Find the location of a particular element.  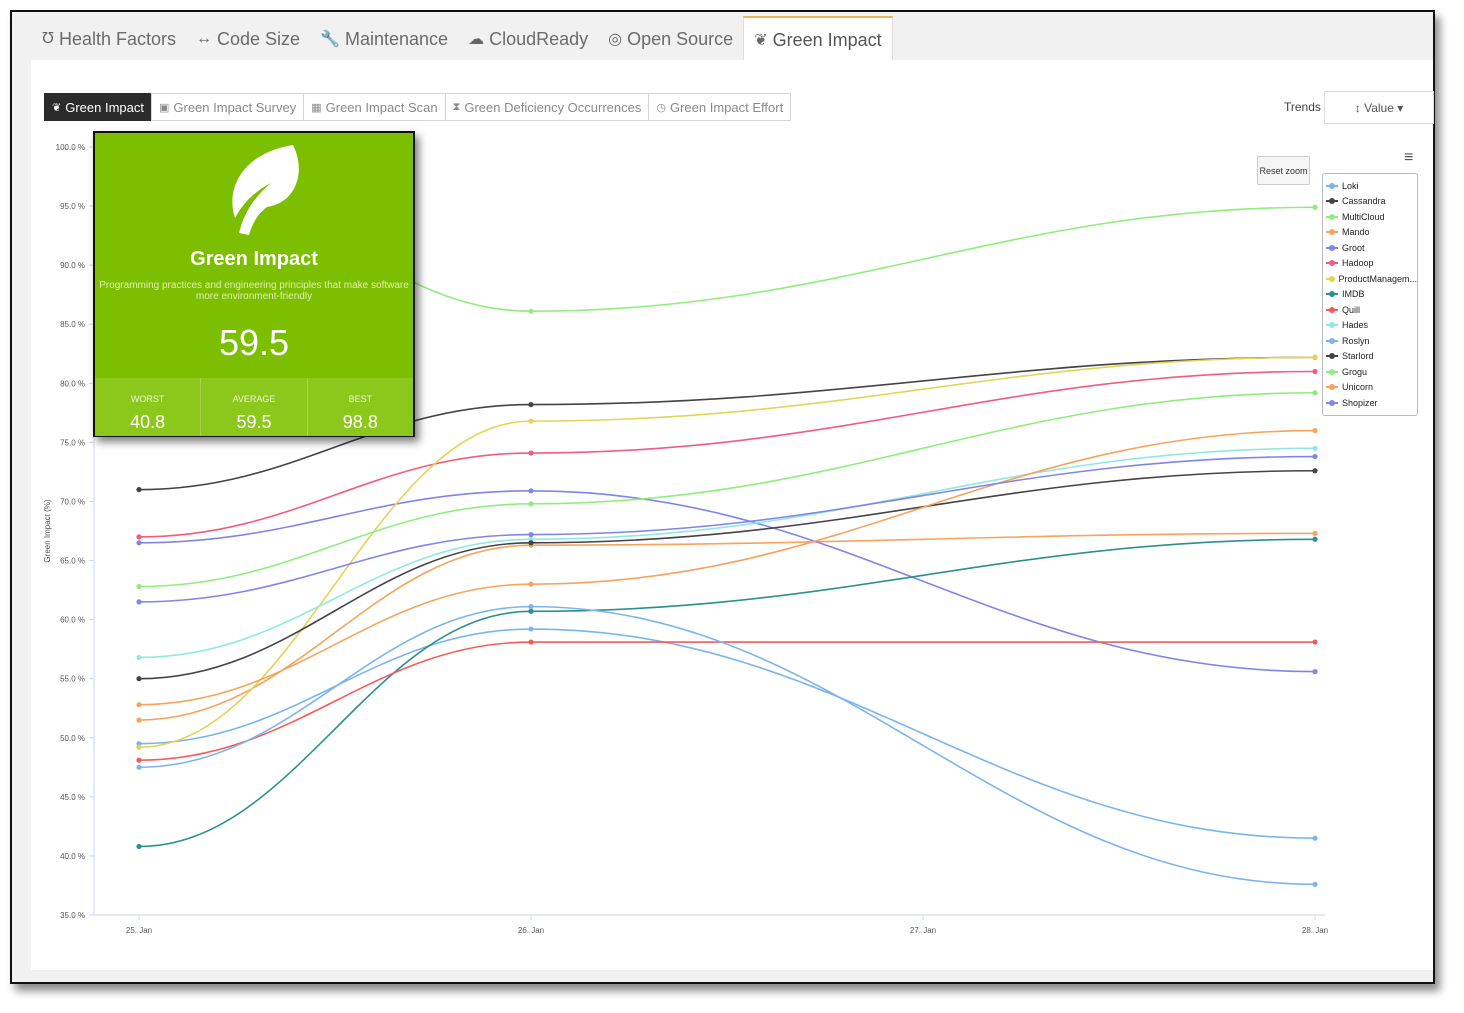

legend-item: Hadoop is located at coordinates (1370, 264).